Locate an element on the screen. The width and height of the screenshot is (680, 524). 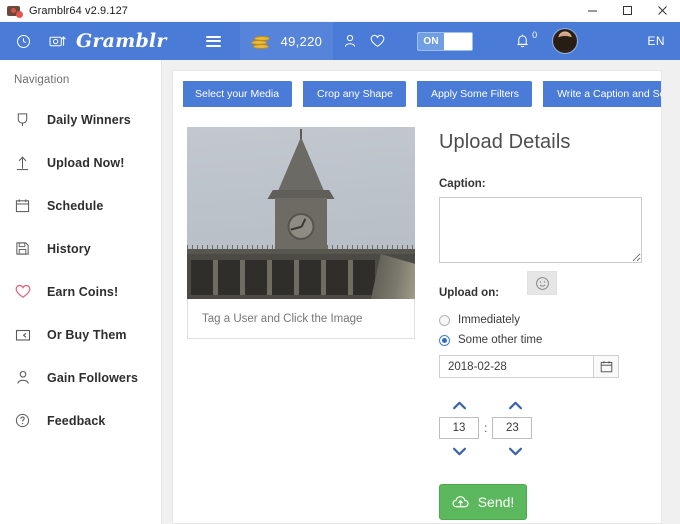
notification-badge: 0 is located at coordinates (535, 35).